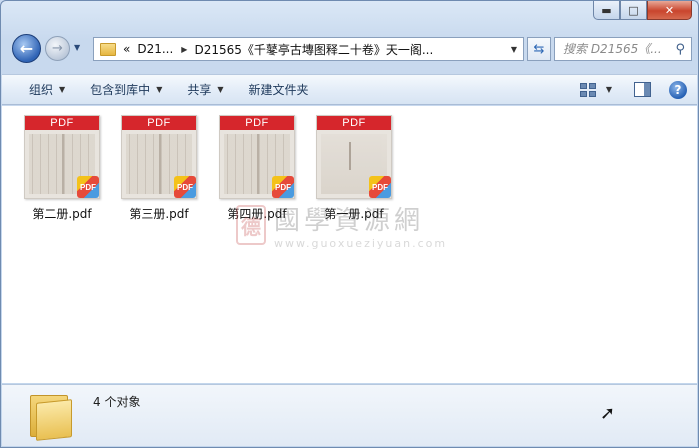  I want to click on close-button: ✕, so click(669, 10).